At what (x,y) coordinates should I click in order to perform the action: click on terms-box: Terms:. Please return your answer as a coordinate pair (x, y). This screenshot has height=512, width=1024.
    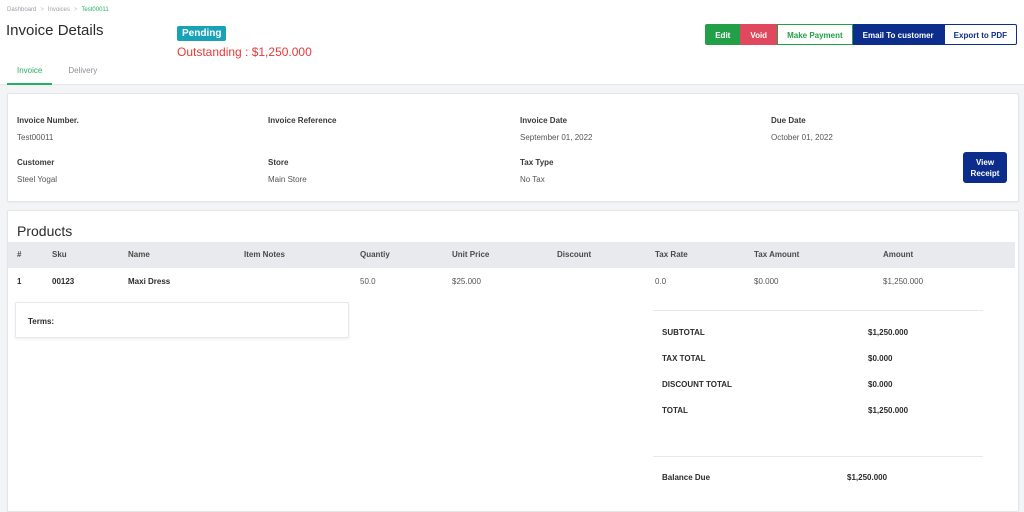
    Looking at the image, I should click on (182, 320).